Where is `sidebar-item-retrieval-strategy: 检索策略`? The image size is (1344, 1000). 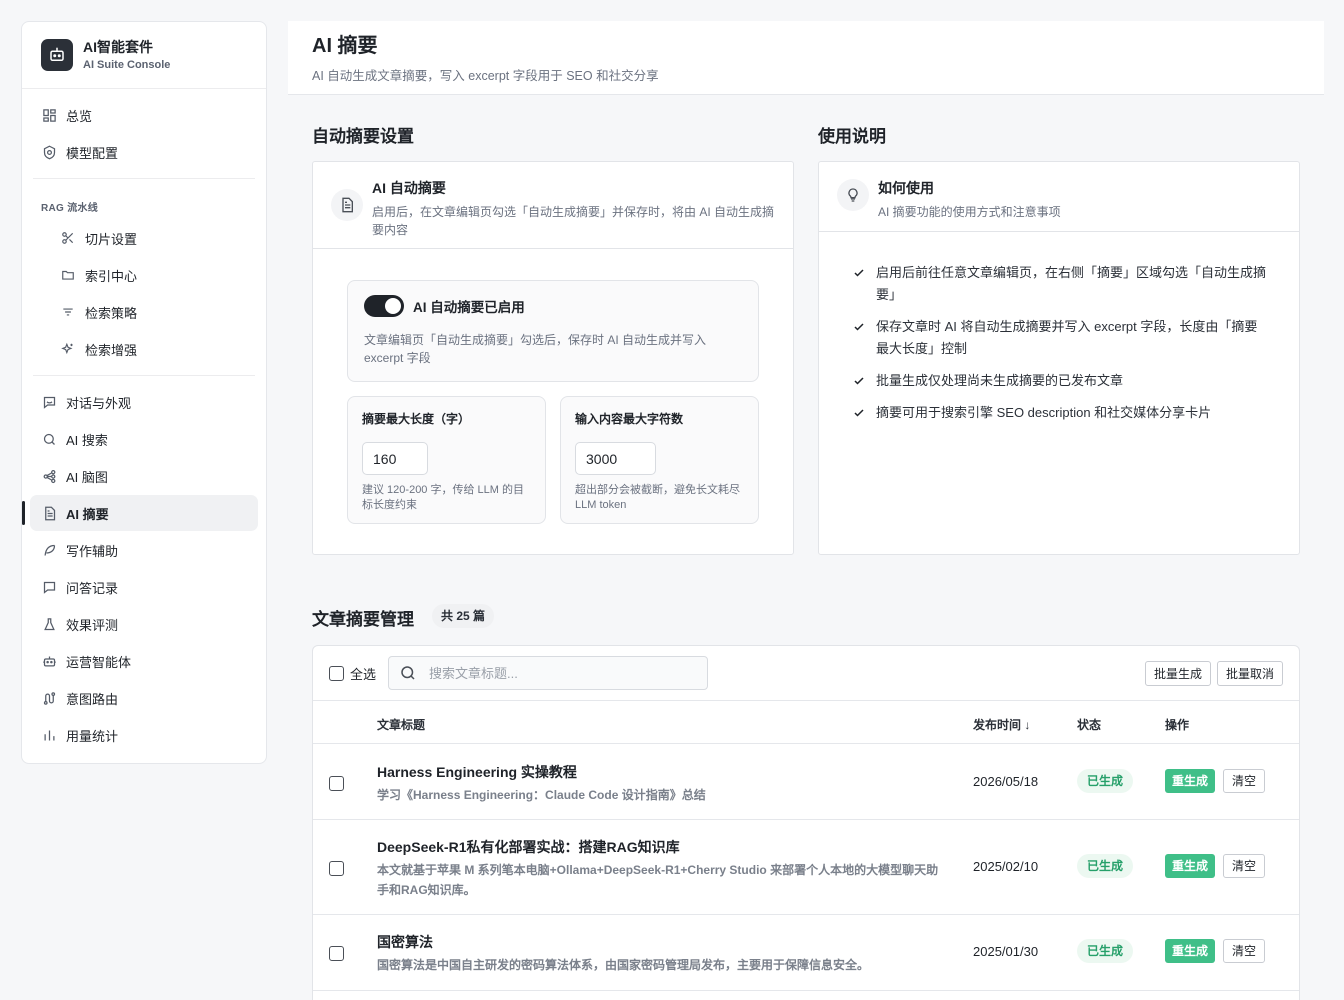
sidebar-item-retrieval-strategy: 检索策略 is located at coordinates (144, 312).